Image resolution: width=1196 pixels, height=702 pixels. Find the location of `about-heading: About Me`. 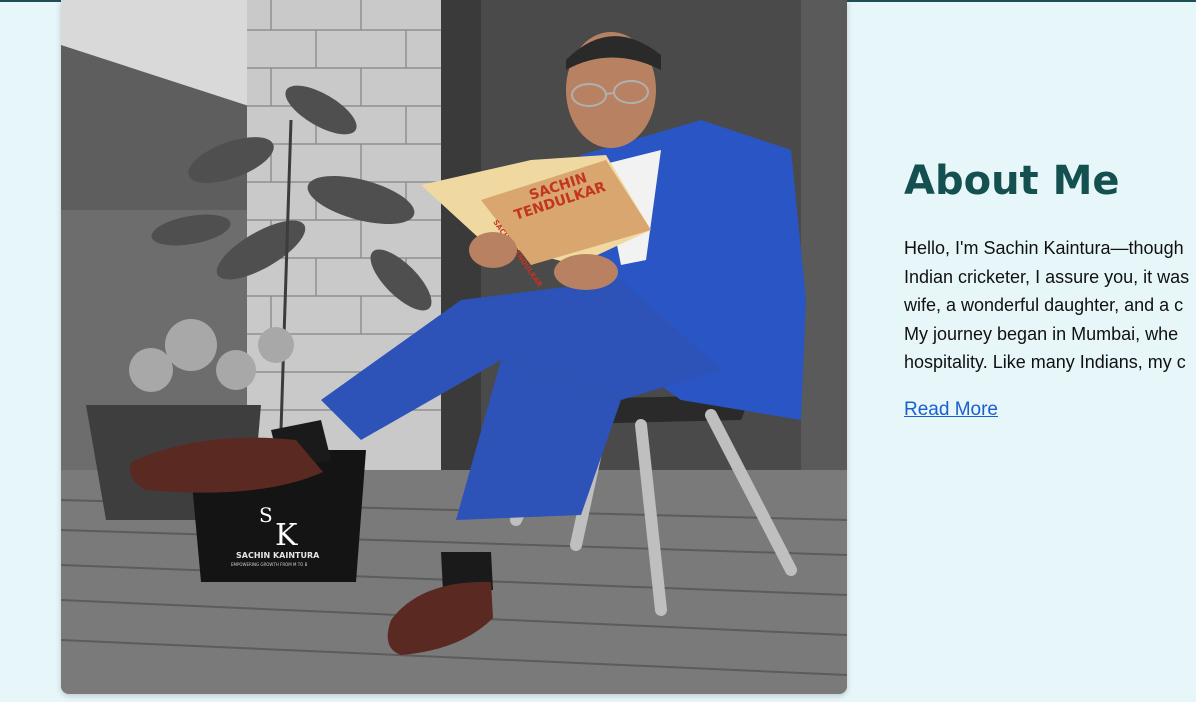

about-heading: About Me is located at coordinates (1012, 181).